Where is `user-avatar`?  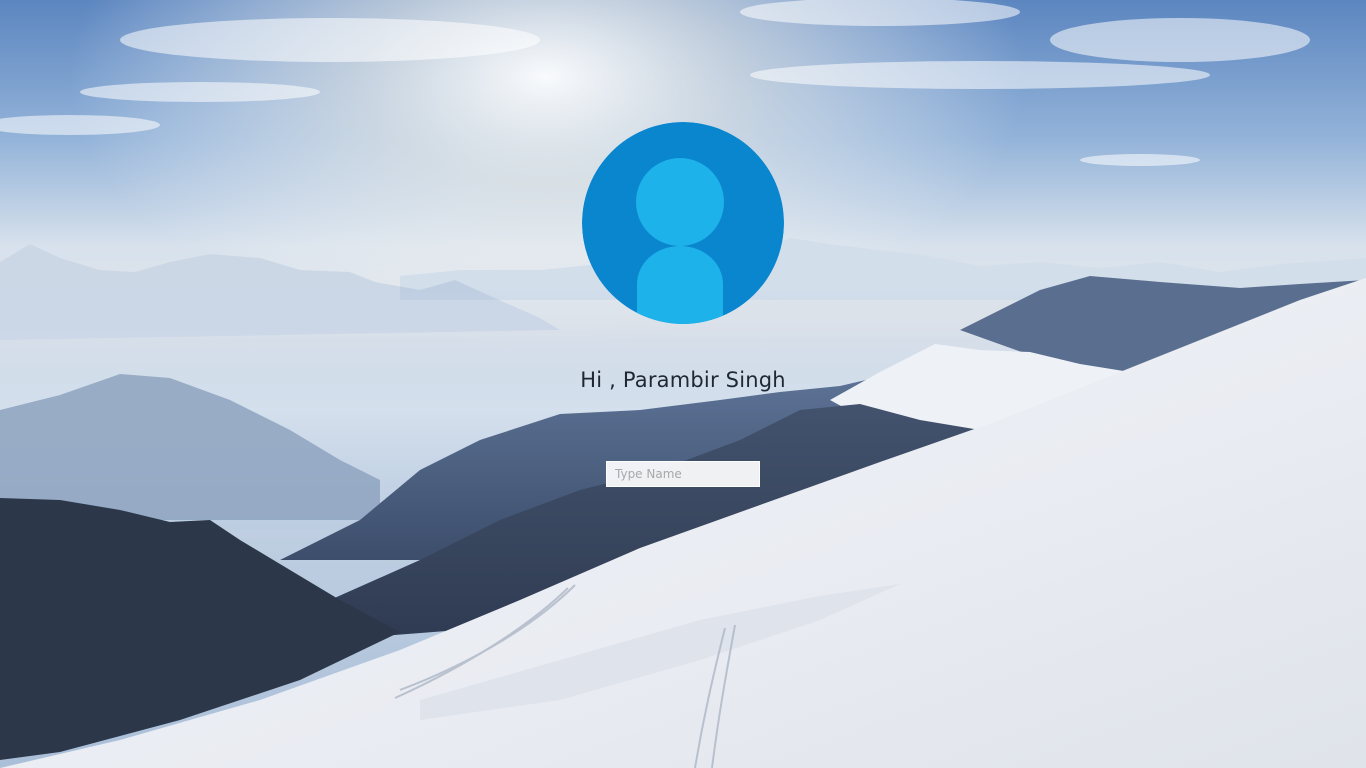
user-avatar is located at coordinates (683, 223).